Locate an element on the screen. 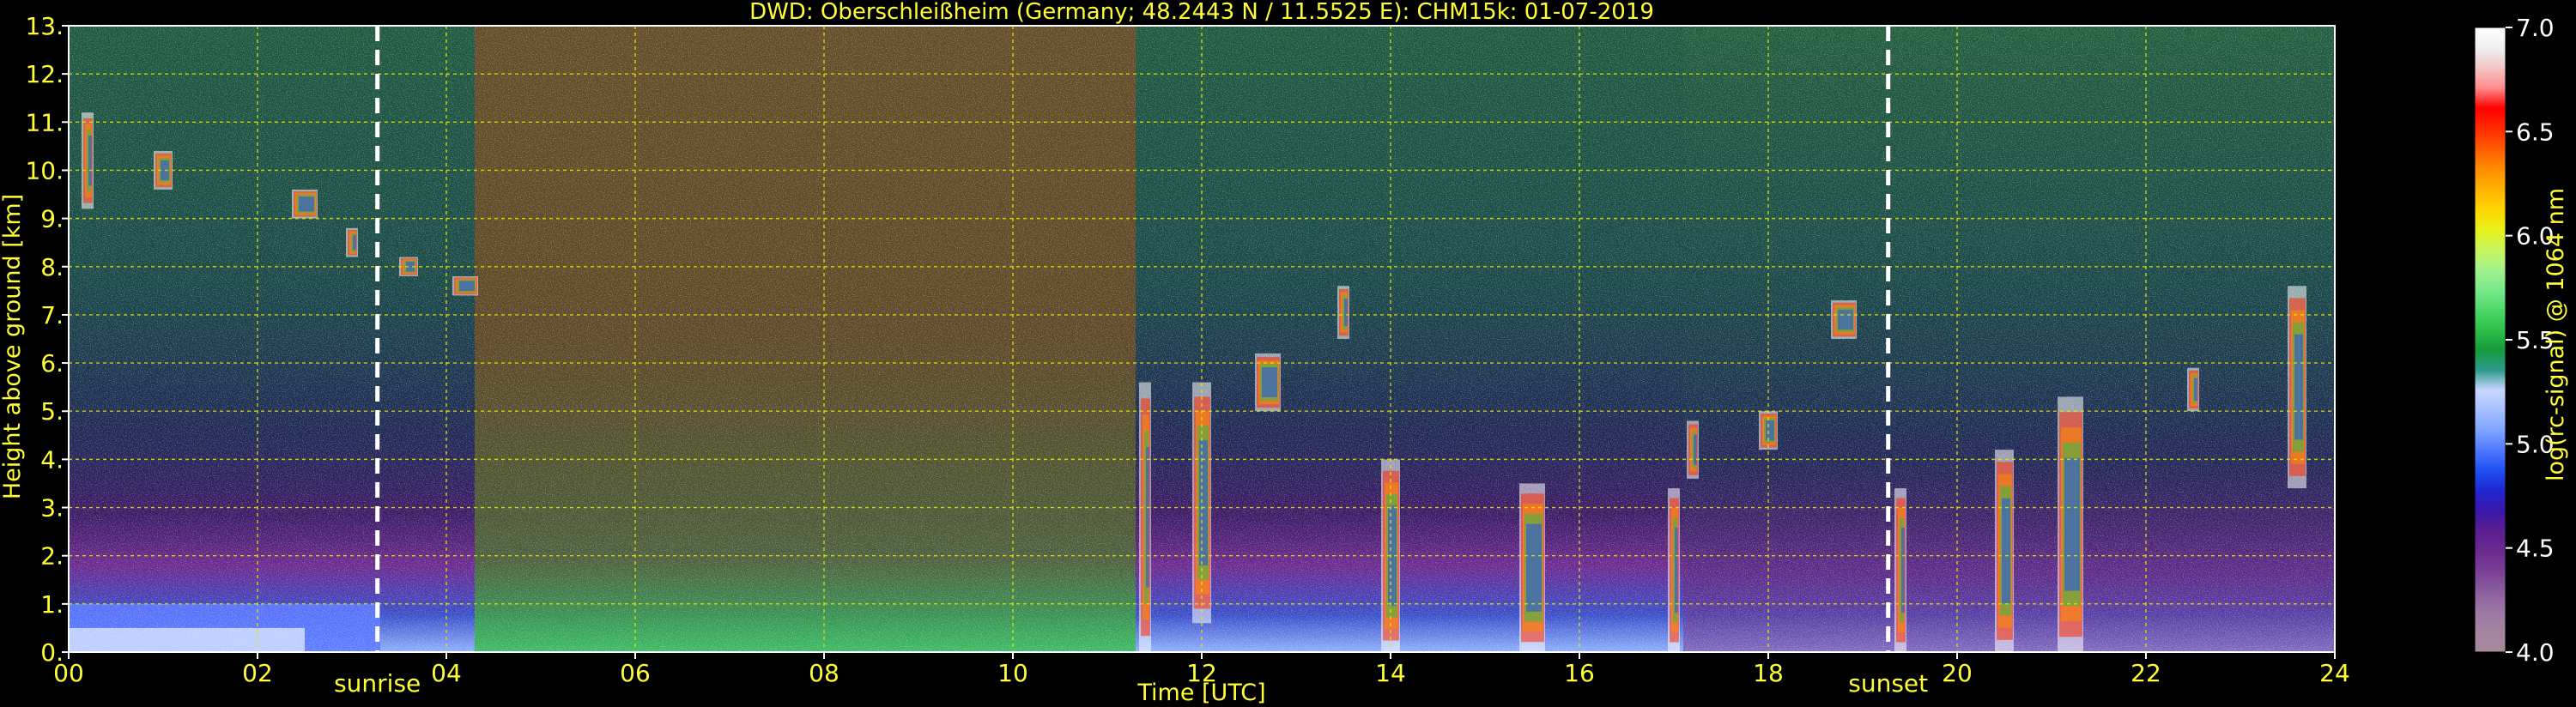 The height and width of the screenshot is (707, 2576). y-tick-label: 7. is located at coordinates (52, 315).